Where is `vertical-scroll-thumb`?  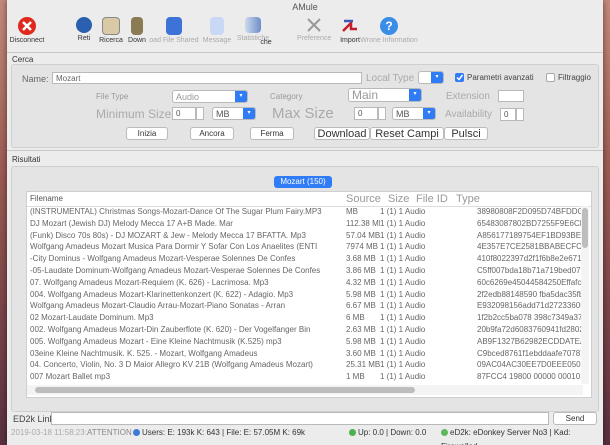
vertical-scroll-thumb is located at coordinates (585, 228).